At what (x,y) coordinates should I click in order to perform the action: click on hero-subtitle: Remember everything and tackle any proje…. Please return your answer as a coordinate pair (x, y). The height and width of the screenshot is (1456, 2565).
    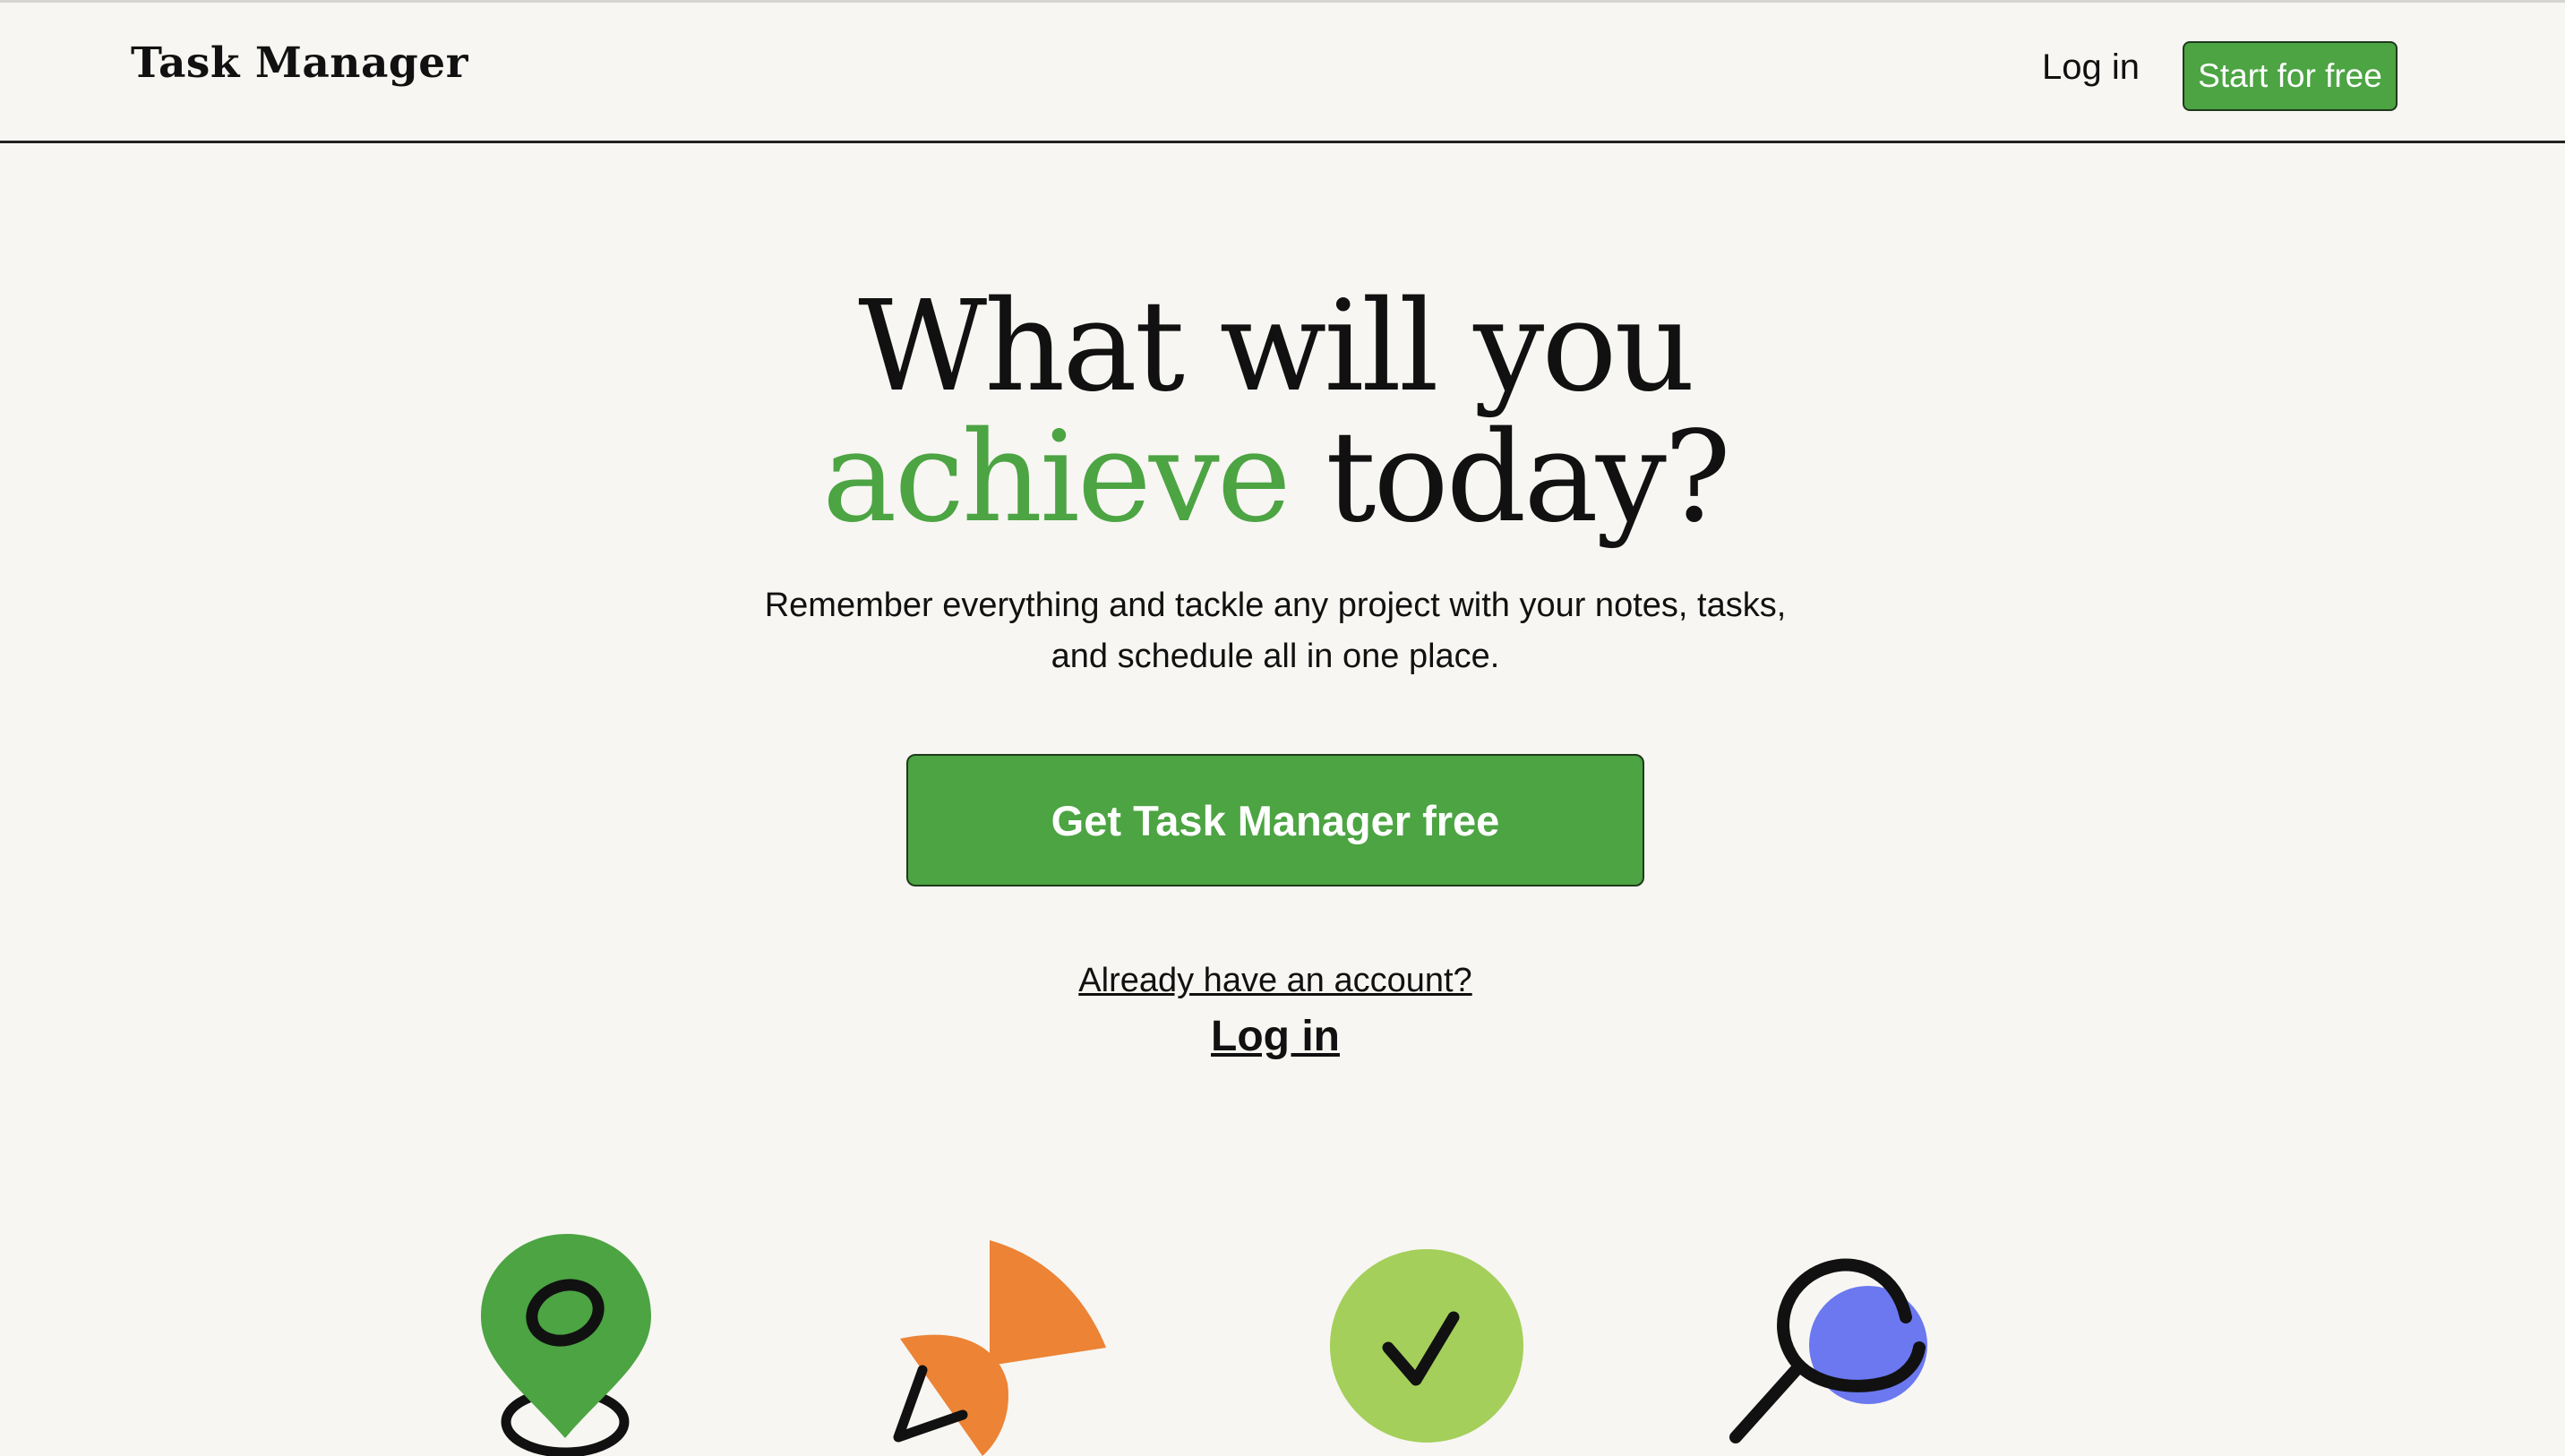
    Looking at the image, I should click on (1275, 631).